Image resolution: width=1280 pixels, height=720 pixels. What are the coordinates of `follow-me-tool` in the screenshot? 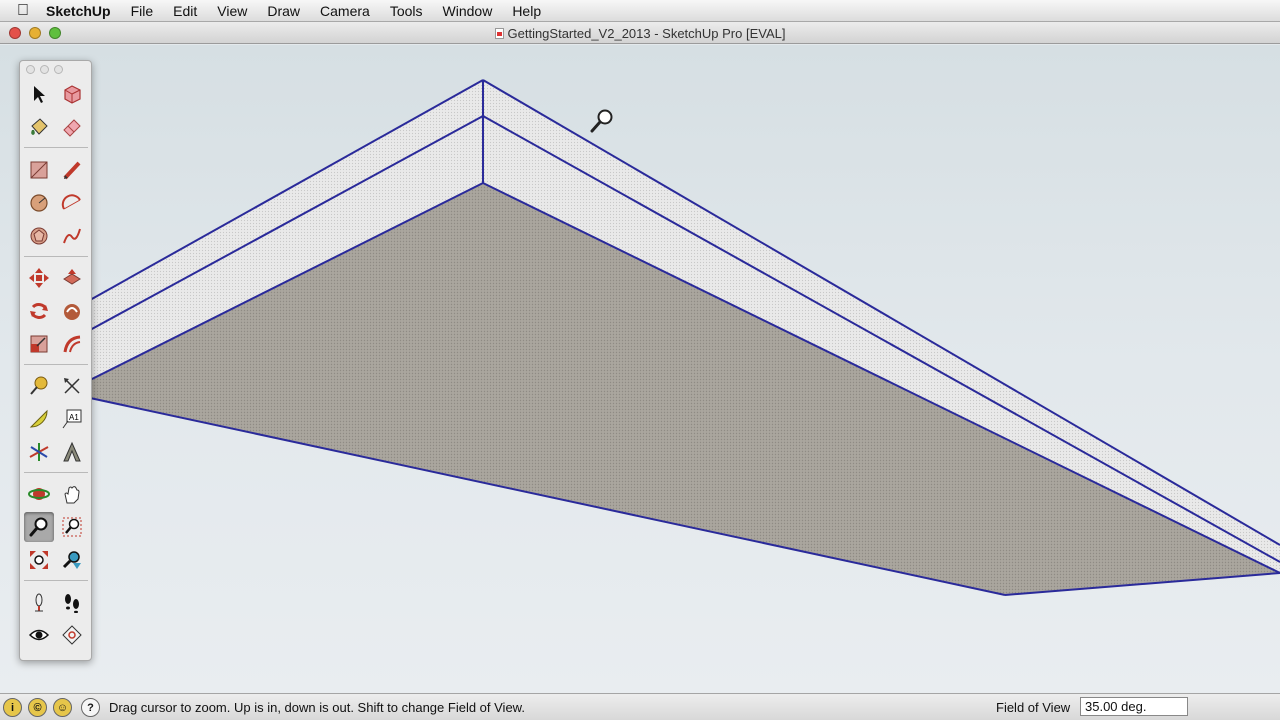 It's located at (72, 311).